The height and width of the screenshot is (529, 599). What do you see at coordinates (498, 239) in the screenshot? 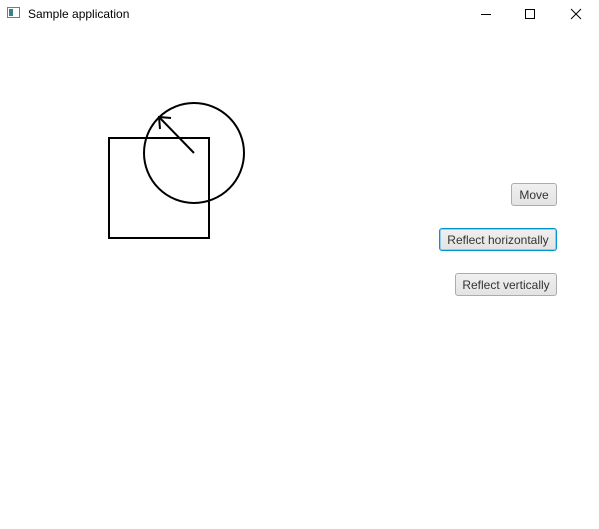
I see `reflect-horizontally-button: Reflect horizontally` at bounding box center [498, 239].